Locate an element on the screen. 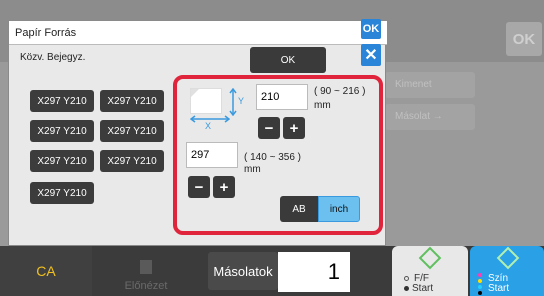  dialog-ok-corner-button: OK is located at coordinates (371, 29).